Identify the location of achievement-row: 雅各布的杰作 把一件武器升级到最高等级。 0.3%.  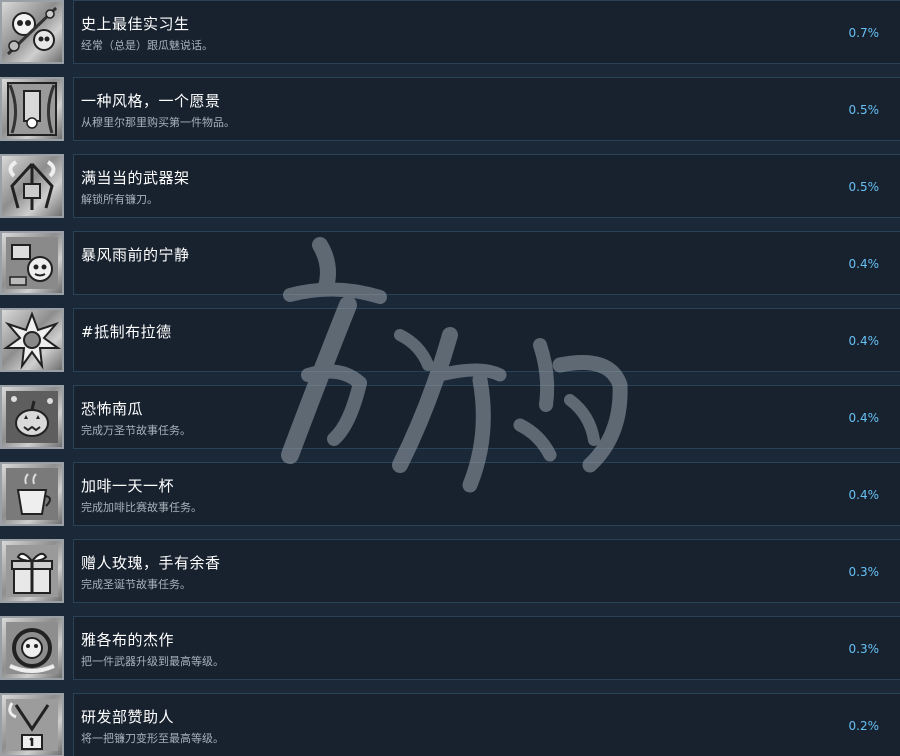
(450, 654).